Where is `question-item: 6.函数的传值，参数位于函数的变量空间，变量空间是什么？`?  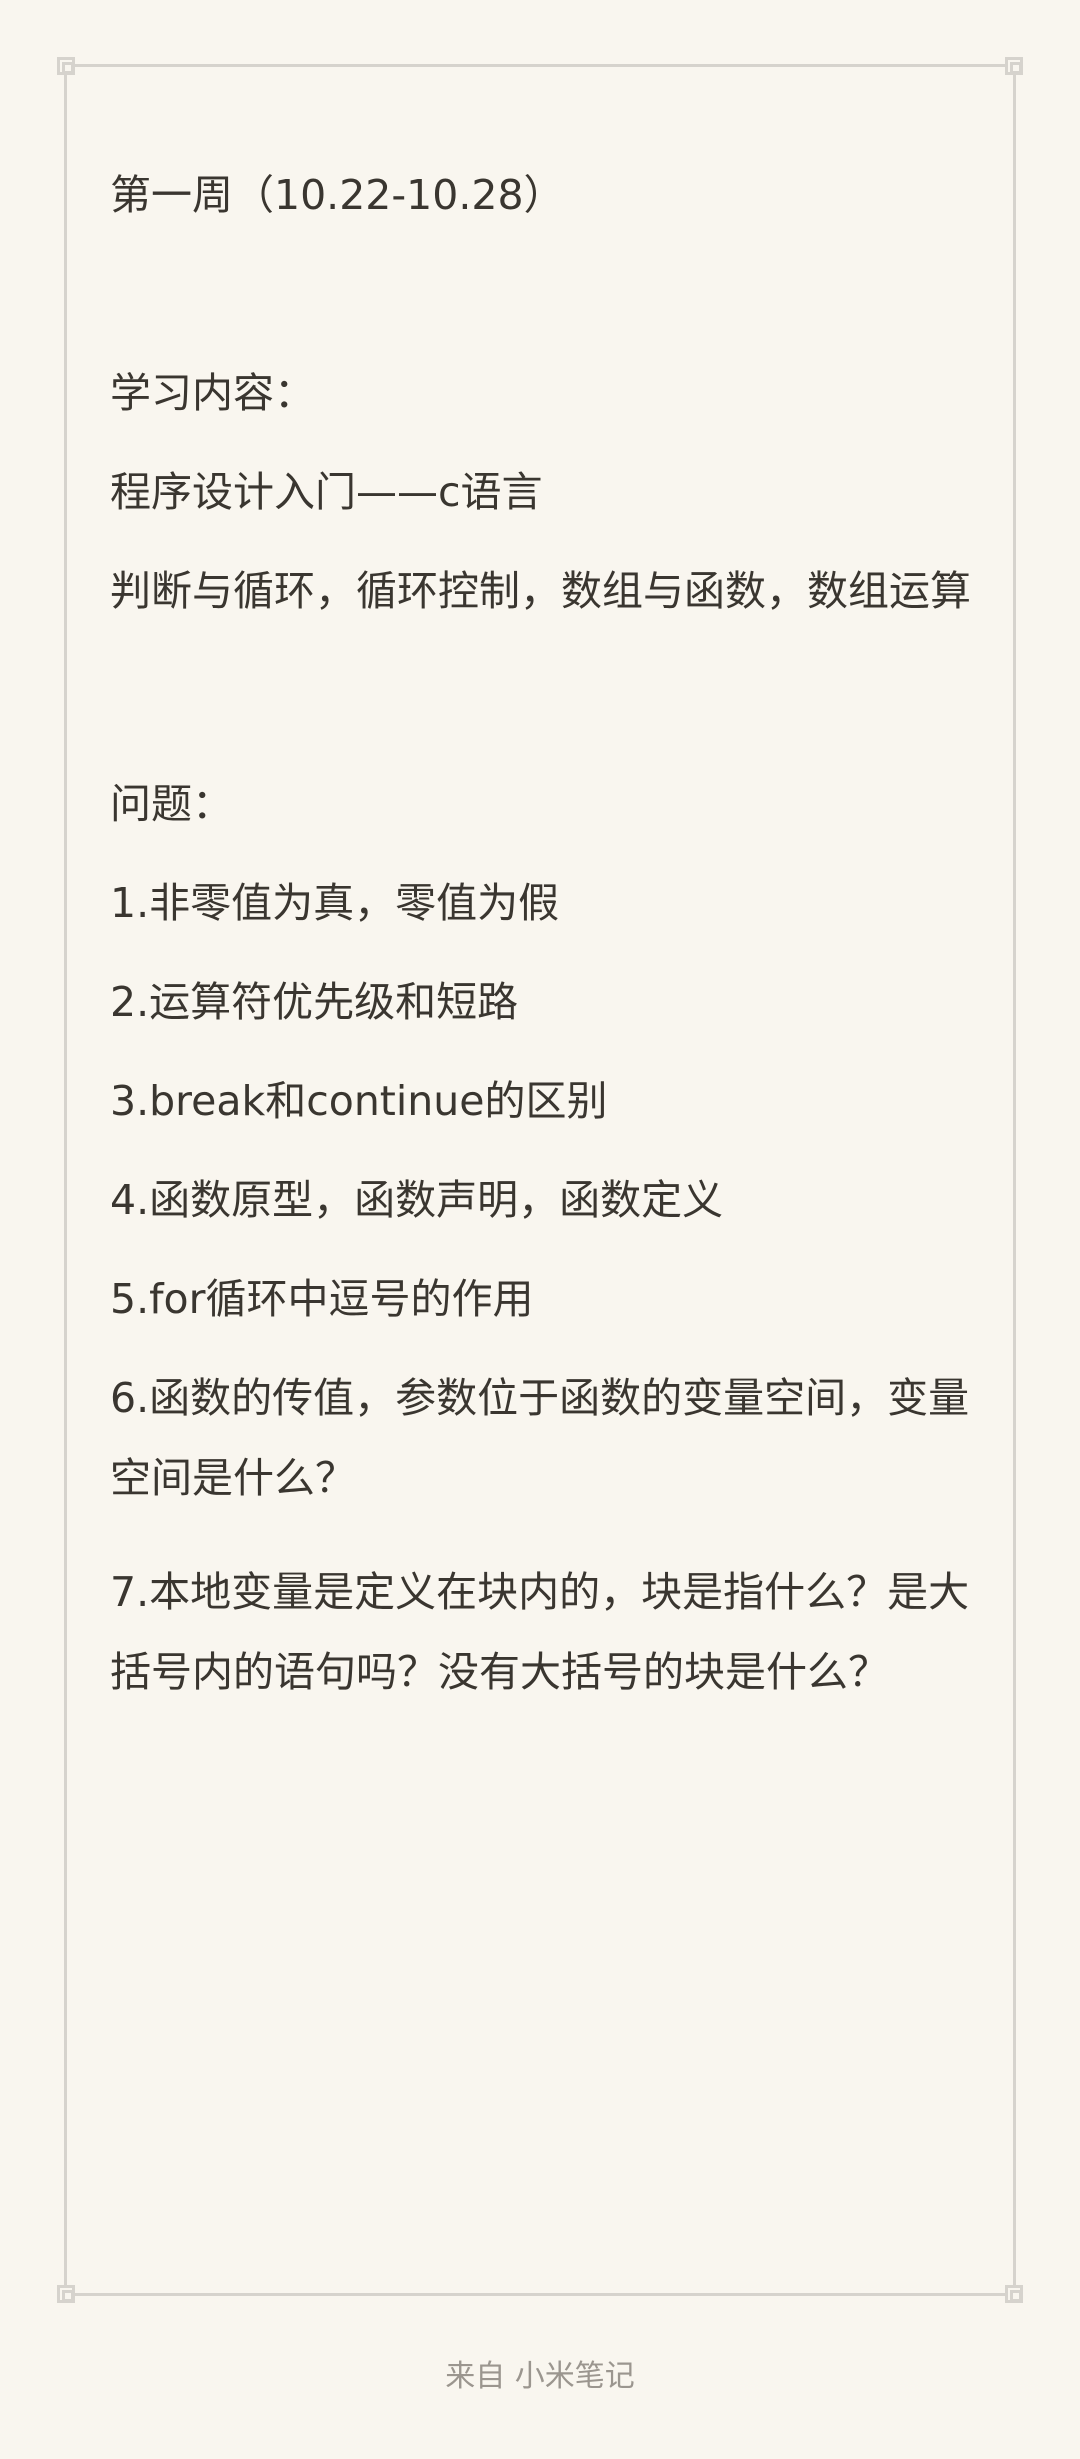
question-item: 6.函数的传值，参数位于函数的变量空间，变量空间是什么？ is located at coordinates (540, 1438).